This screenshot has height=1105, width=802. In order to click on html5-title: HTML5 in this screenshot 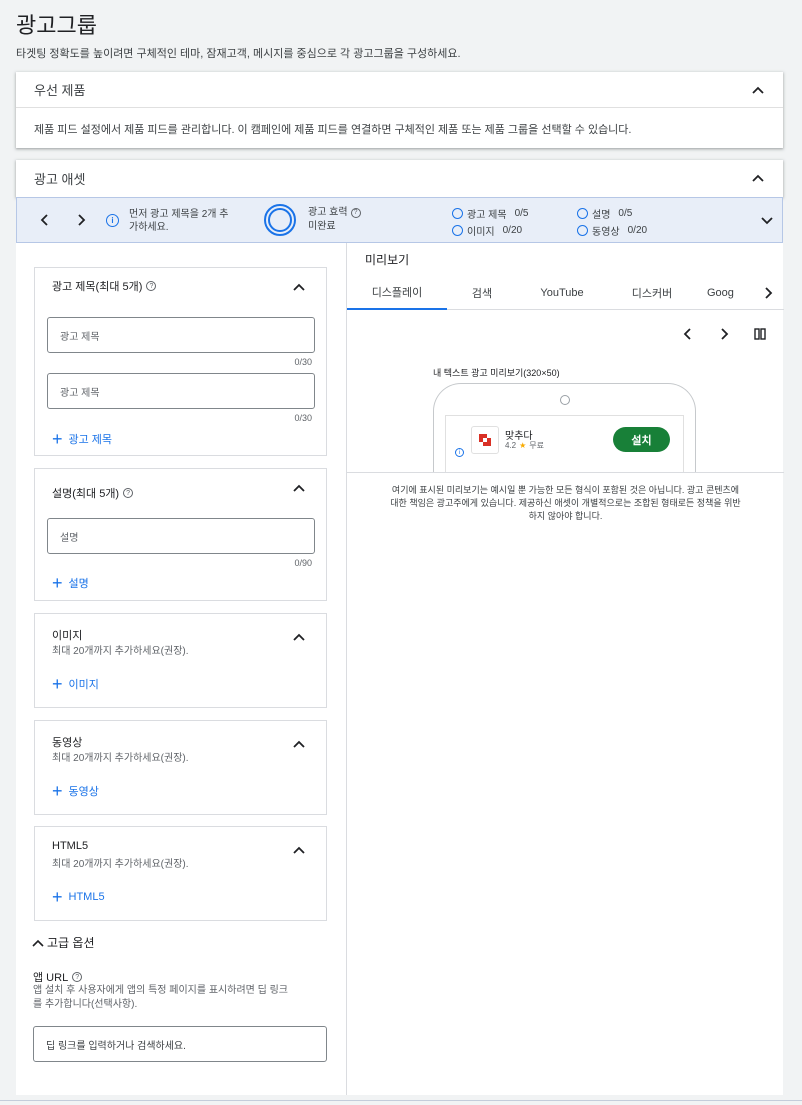, I will do `click(70, 846)`.